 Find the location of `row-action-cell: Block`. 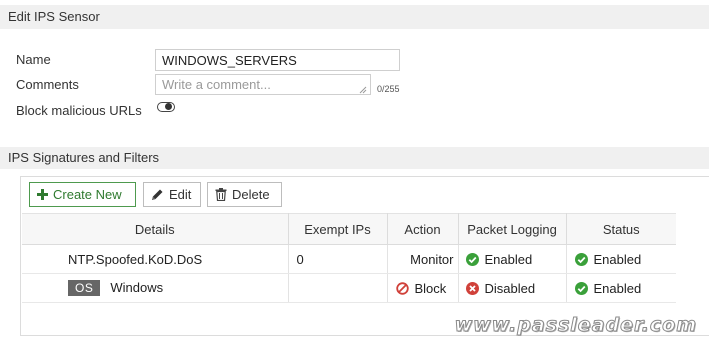

row-action-cell: Block is located at coordinates (423, 288).